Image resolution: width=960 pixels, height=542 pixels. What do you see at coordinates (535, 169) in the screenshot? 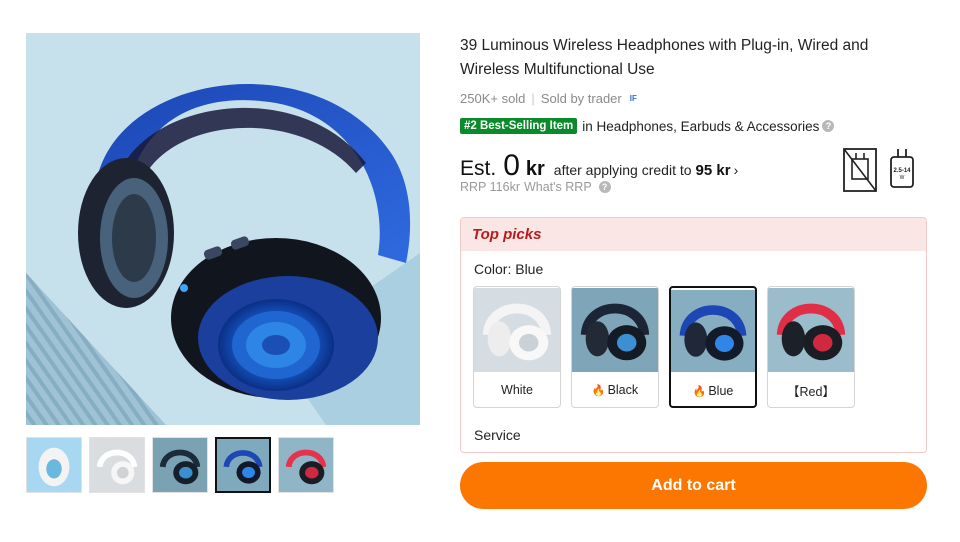
I see `est-currency: kr` at bounding box center [535, 169].